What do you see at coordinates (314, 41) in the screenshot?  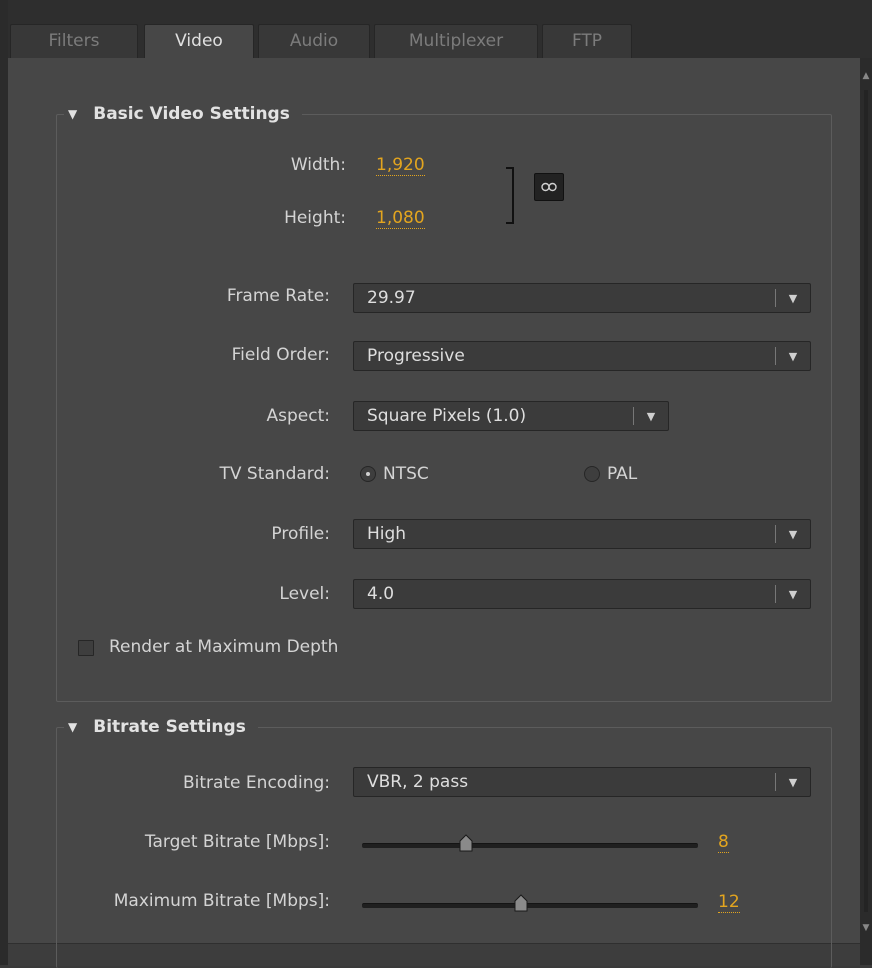 I see `tab-audio: Audio` at bounding box center [314, 41].